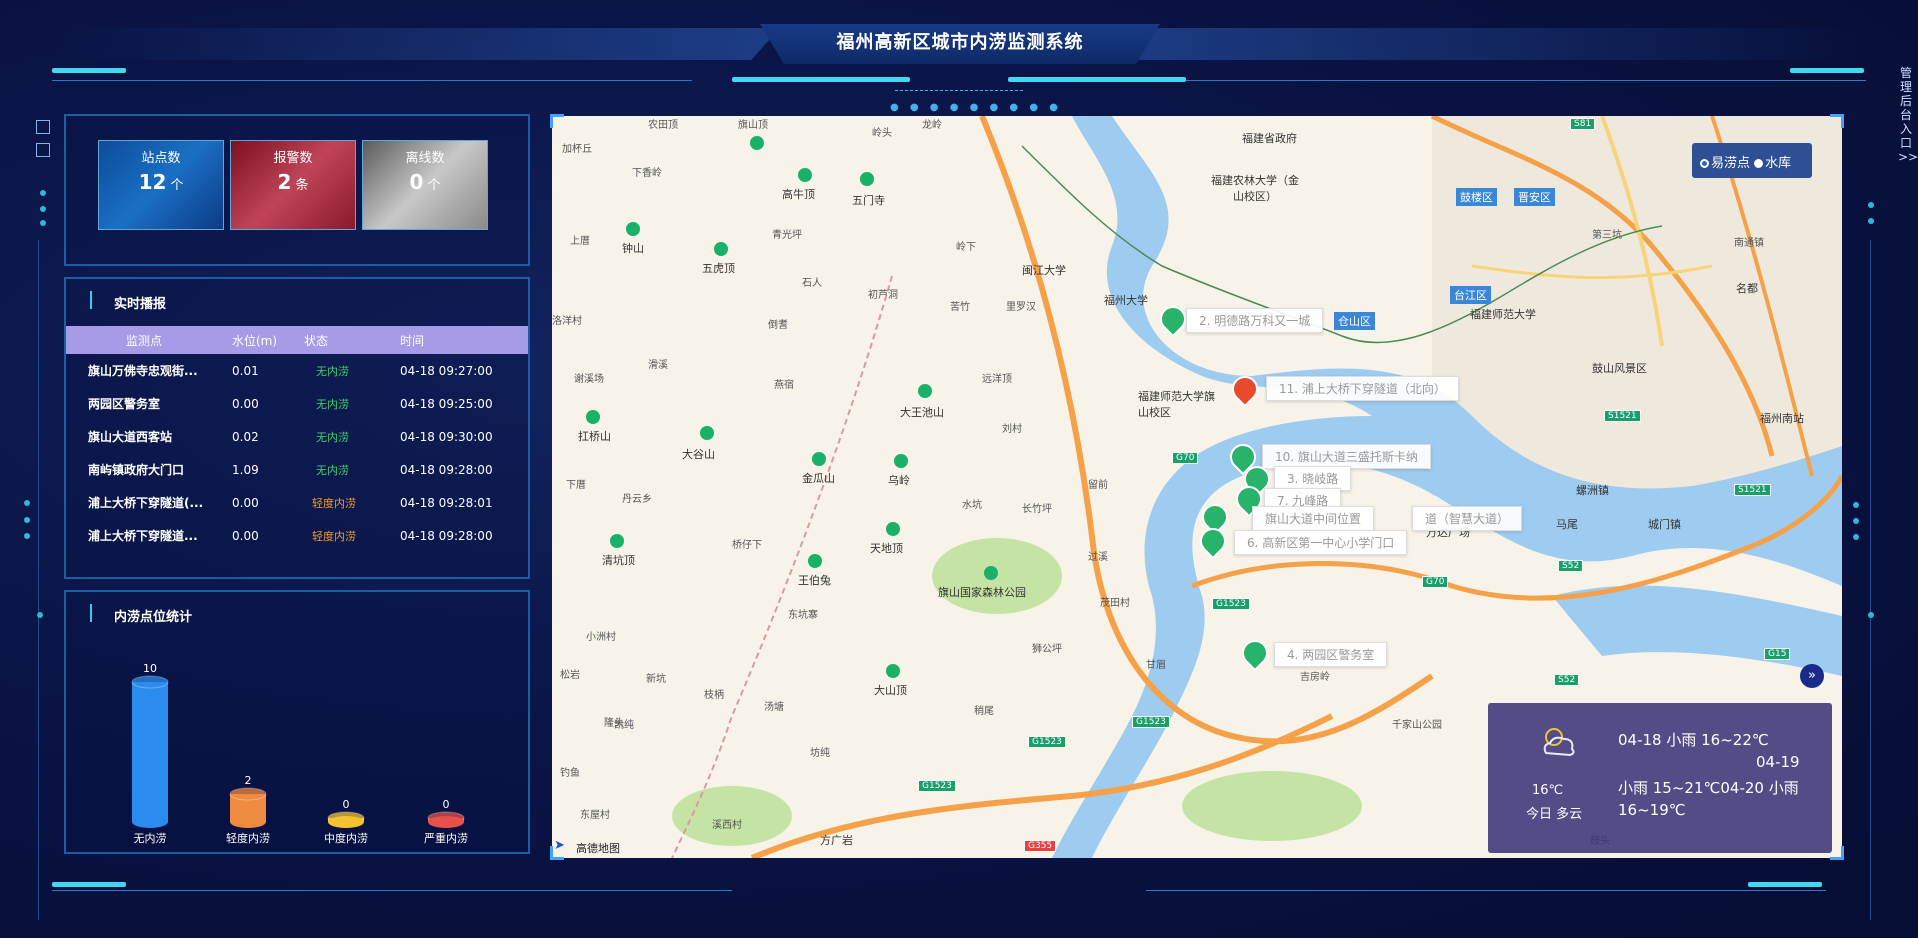  Describe the element at coordinates (890, 690) in the screenshot. I see `map-place-label: 大山顶` at that location.